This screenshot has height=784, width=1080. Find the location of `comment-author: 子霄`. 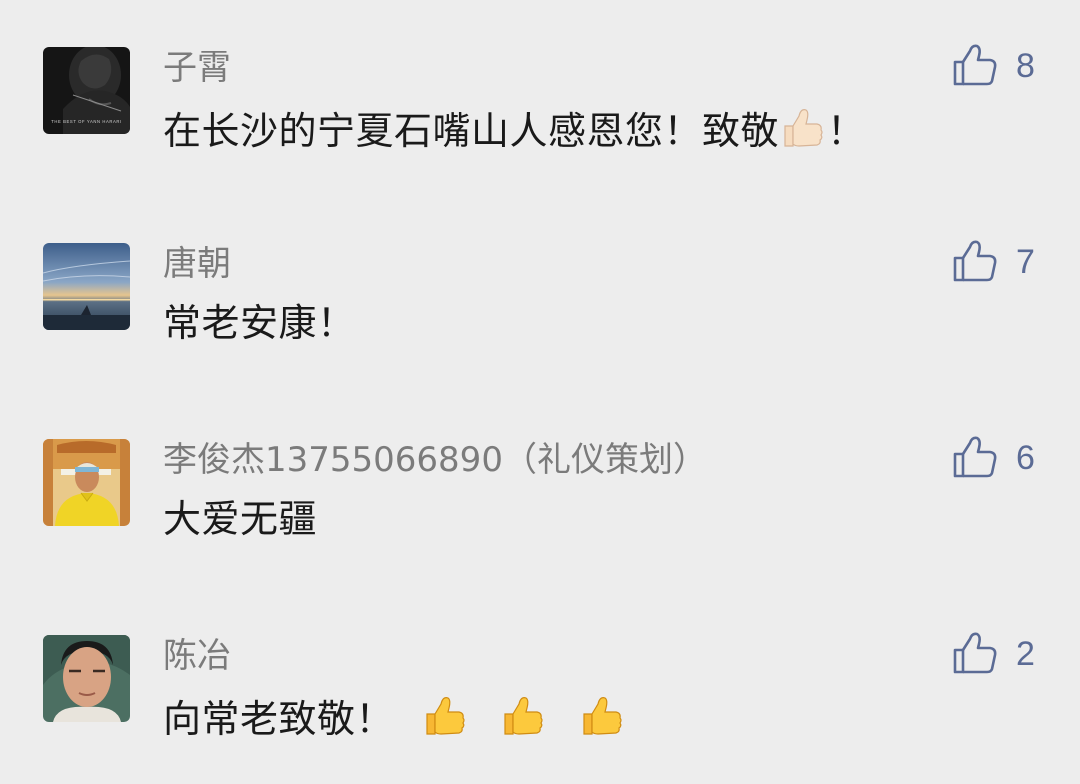

comment-author: 子霄 is located at coordinates (197, 68).